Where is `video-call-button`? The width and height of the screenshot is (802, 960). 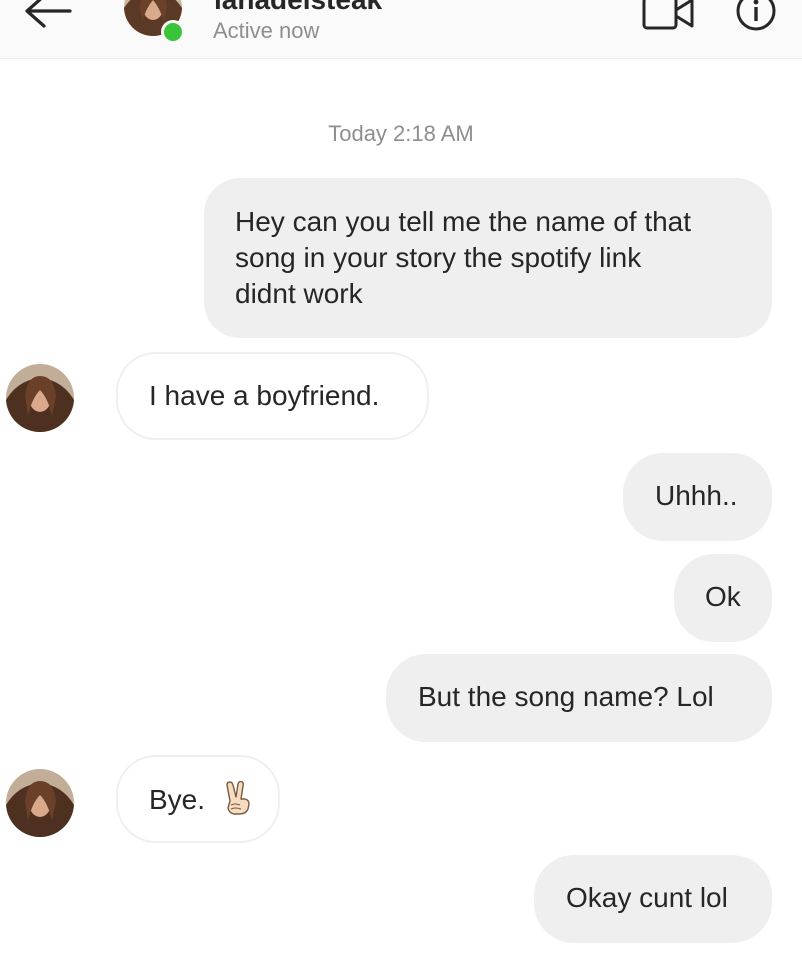
video-call-button is located at coordinates (669, 17).